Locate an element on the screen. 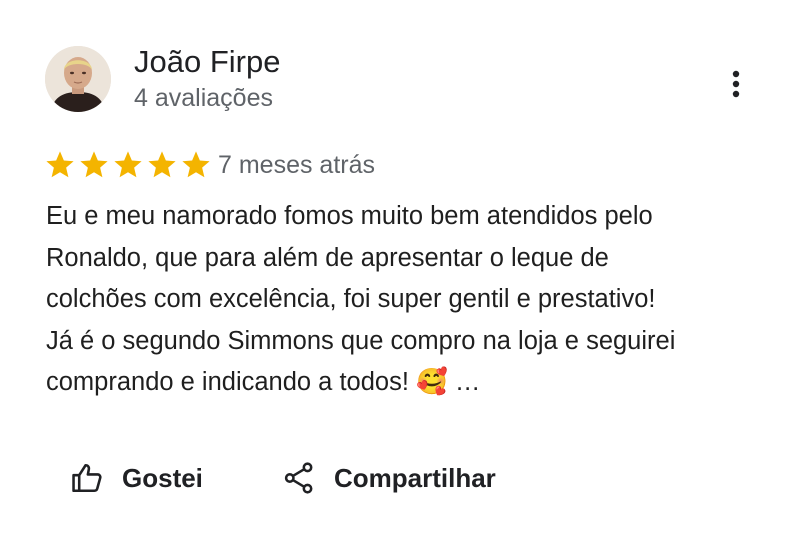 Image resolution: width=800 pixels, height=558 pixels. star-rating is located at coordinates (128, 165).